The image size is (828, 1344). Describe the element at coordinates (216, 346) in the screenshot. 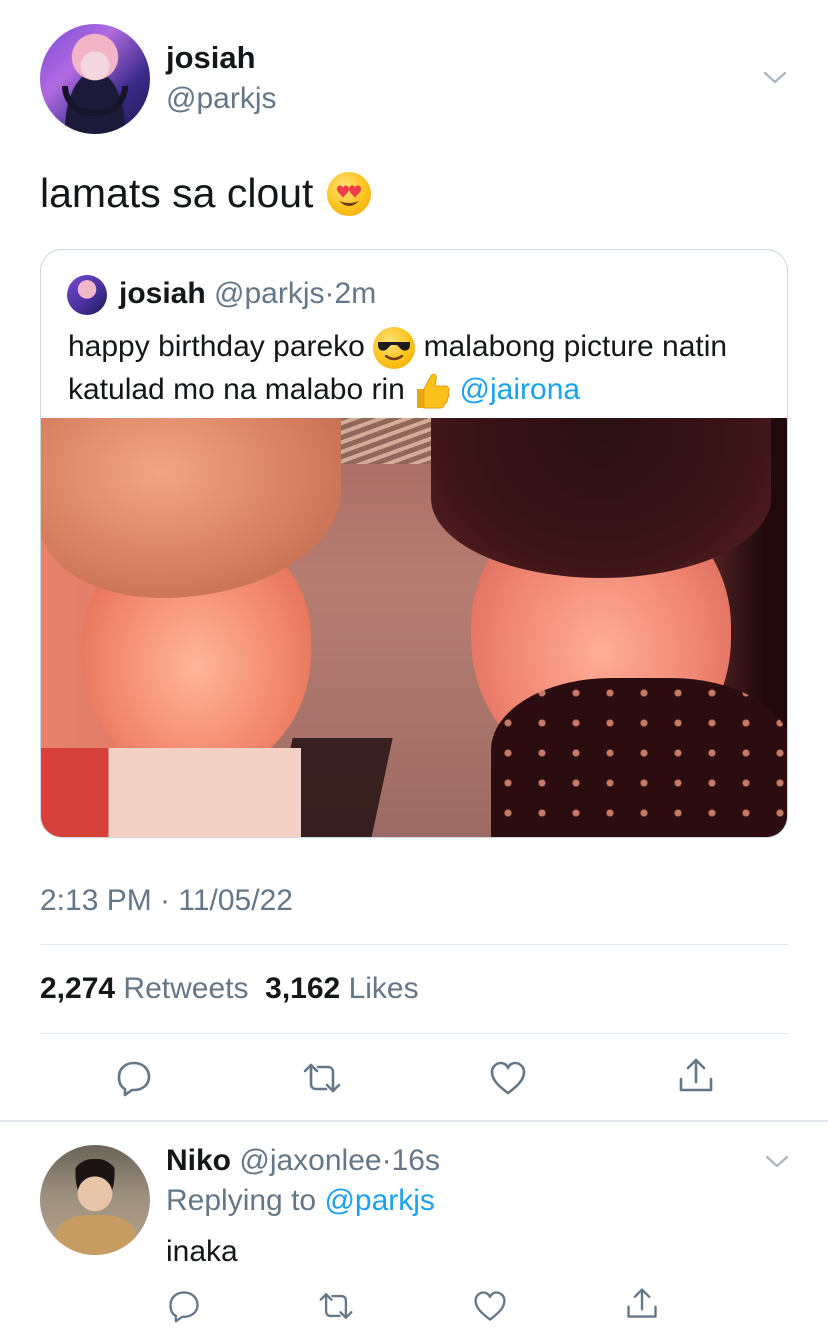

I see `quoted-text-part1: happy birthday pareko` at that location.